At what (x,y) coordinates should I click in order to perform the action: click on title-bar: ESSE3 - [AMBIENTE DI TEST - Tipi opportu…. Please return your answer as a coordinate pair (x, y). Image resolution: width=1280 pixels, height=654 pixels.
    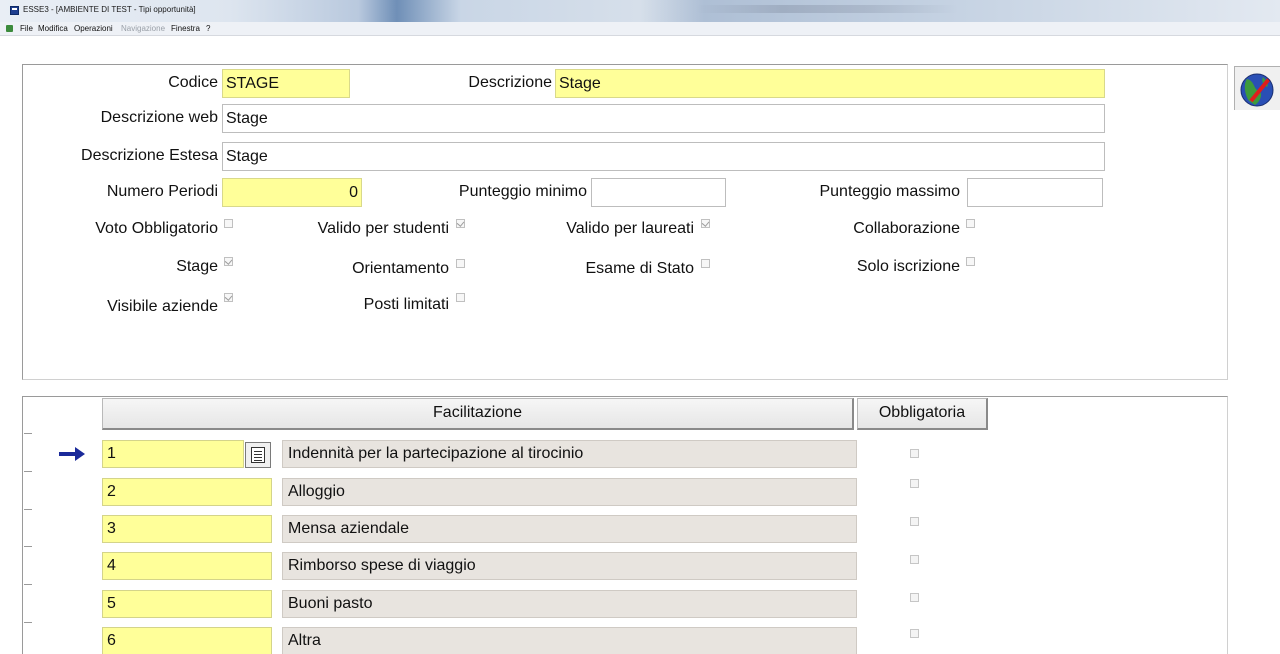
    Looking at the image, I should click on (640, 11).